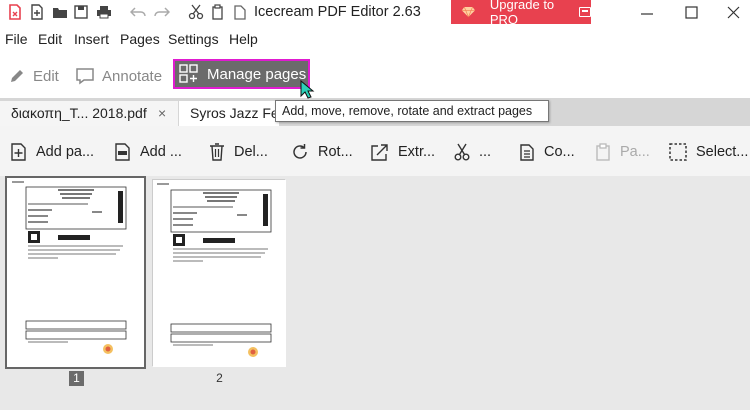 Image resolution: width=750 pixels, height=410 pixels. Describe the element at coordinates (240, 14) in the screenshot. I see `paste-icon` at that location.